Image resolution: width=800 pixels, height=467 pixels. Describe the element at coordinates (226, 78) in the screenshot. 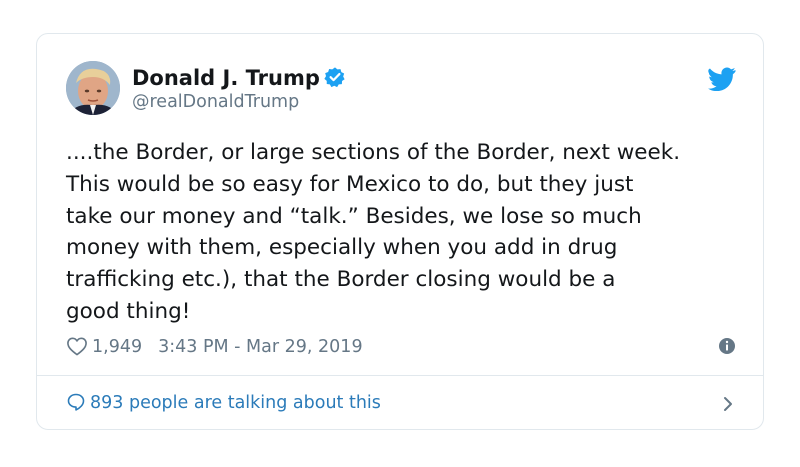

I see `display-name: Donald J. Trump` at that location.